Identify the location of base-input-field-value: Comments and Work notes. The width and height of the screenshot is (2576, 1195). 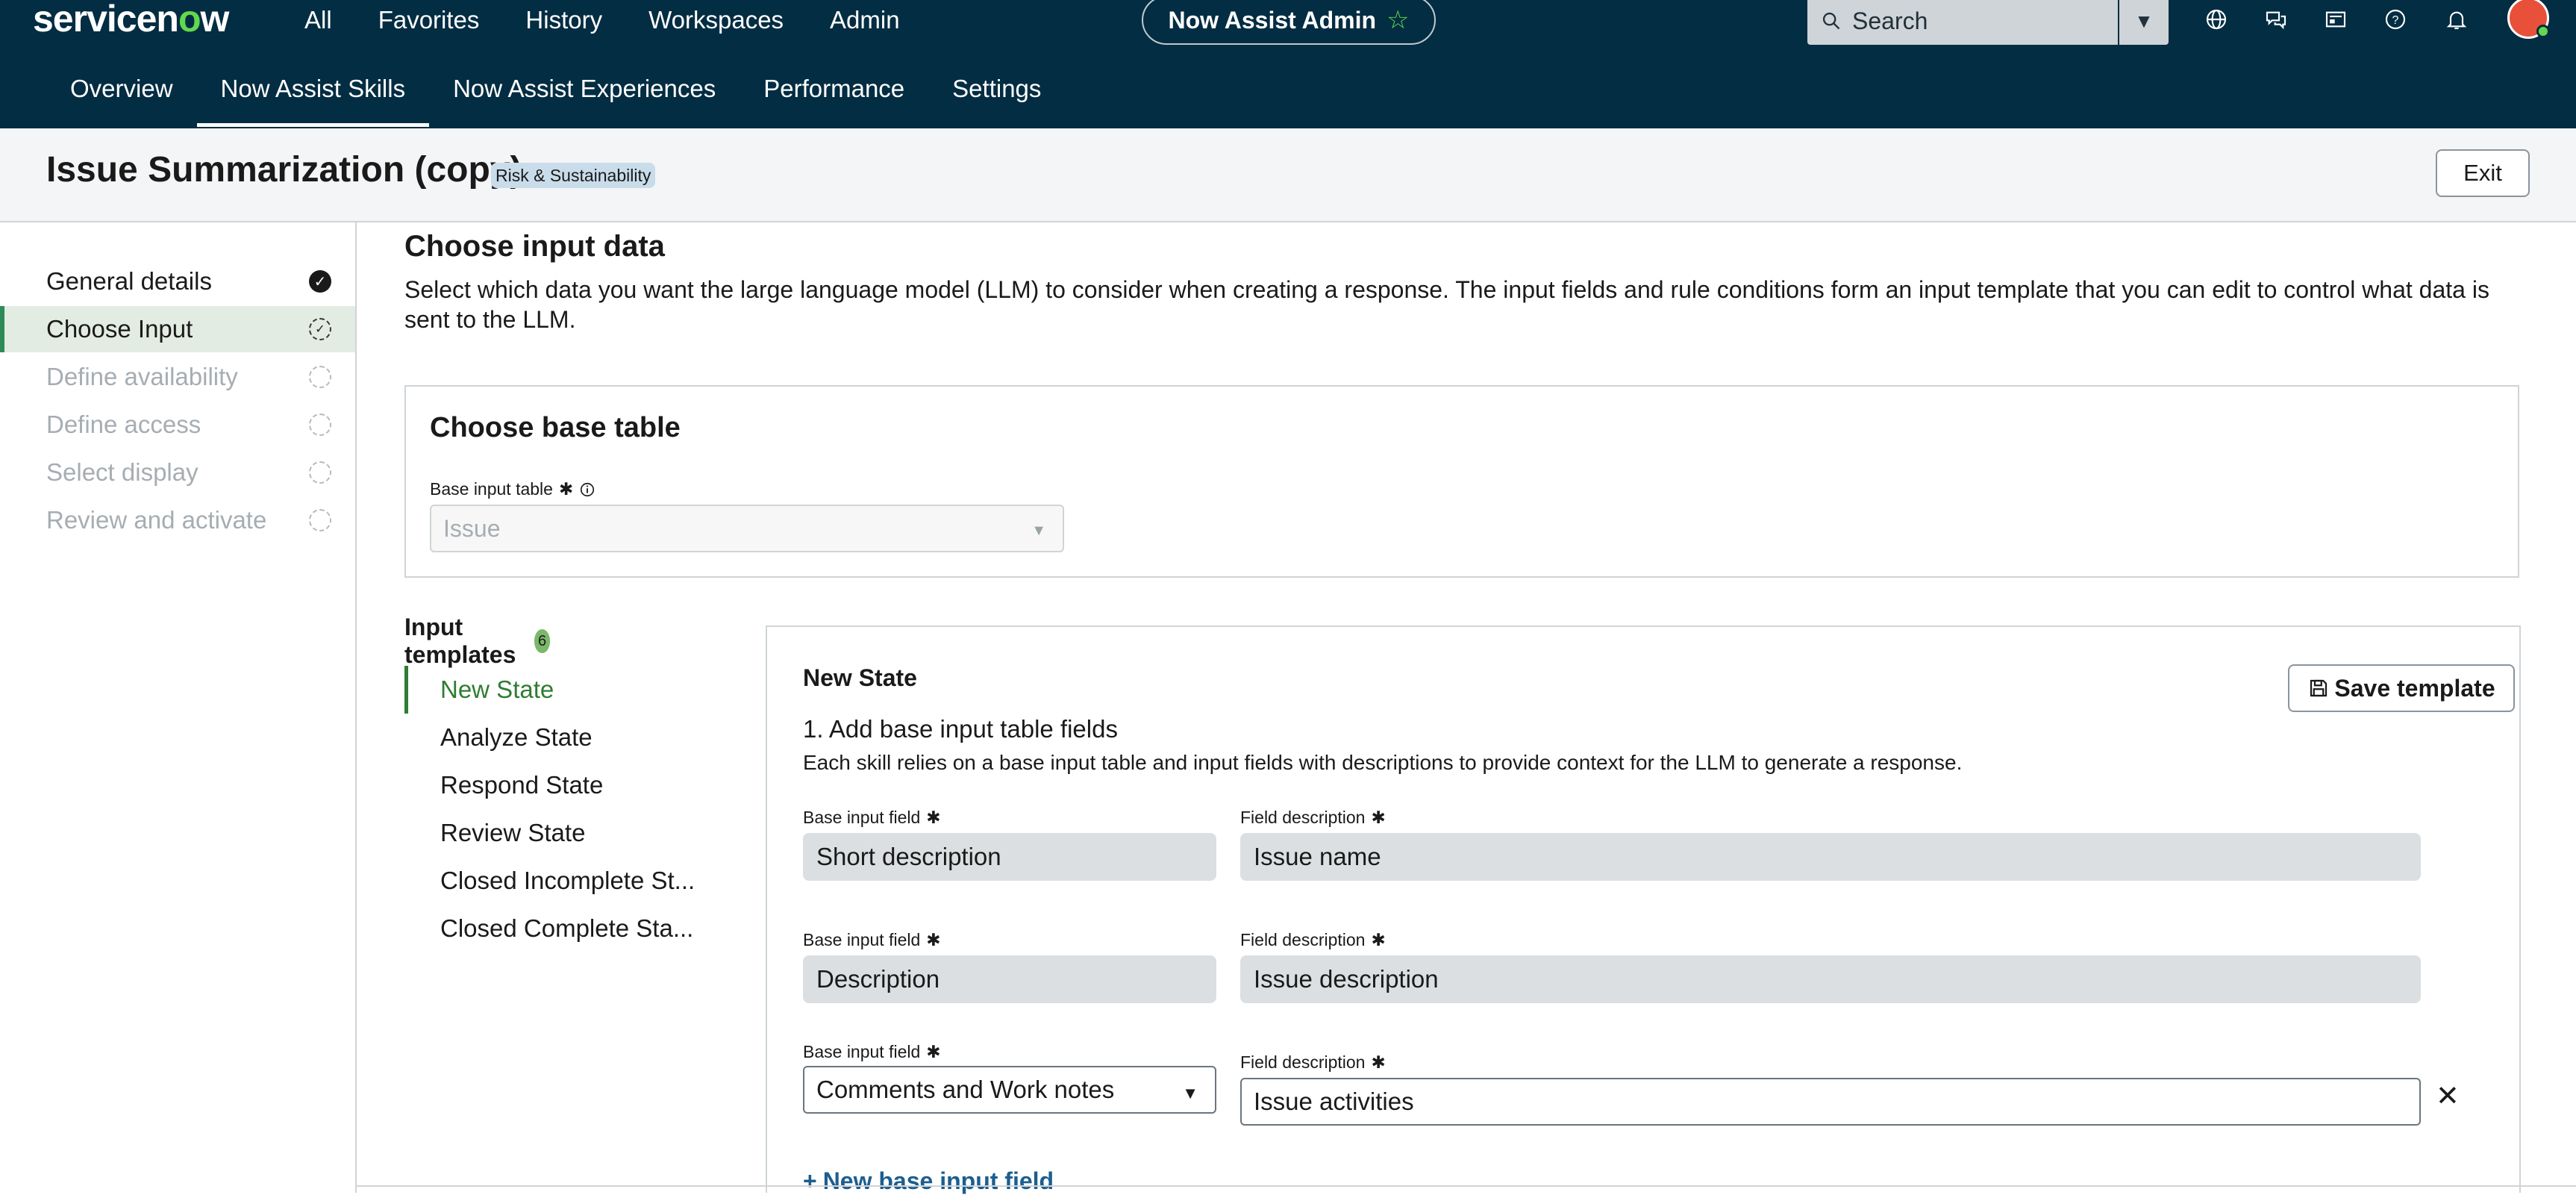
(965, 1089).